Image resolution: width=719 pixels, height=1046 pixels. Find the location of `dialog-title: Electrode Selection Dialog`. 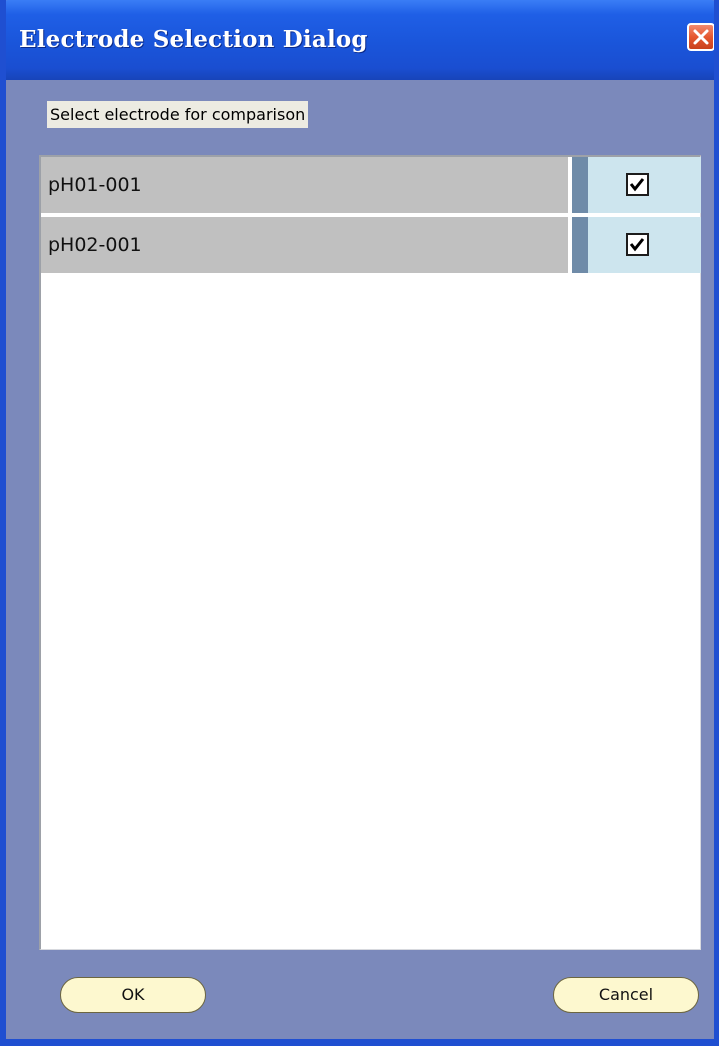

dialog-title: Electrode Selection Dialog is located at coordinates (193, 39).